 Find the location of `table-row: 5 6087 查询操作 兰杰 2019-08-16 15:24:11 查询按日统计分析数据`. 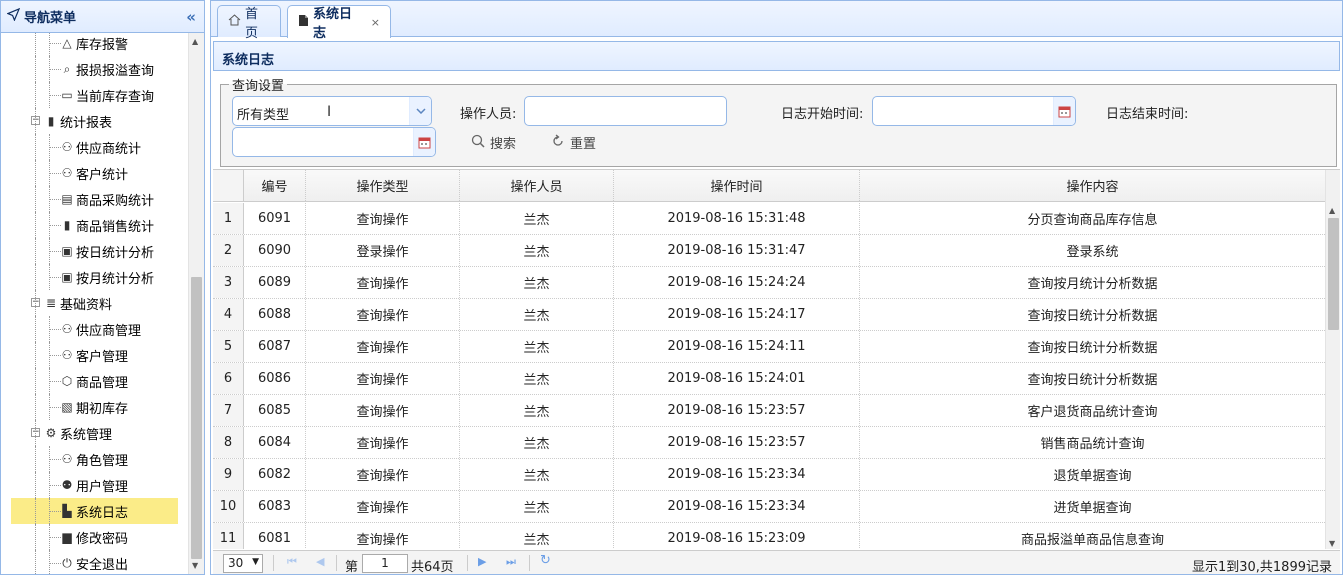

table-row: 5 6087 查询操作 兰杰 2019-08-16 15:24:11 查询按日统计分析数据 is located at coordinates (769, 347).